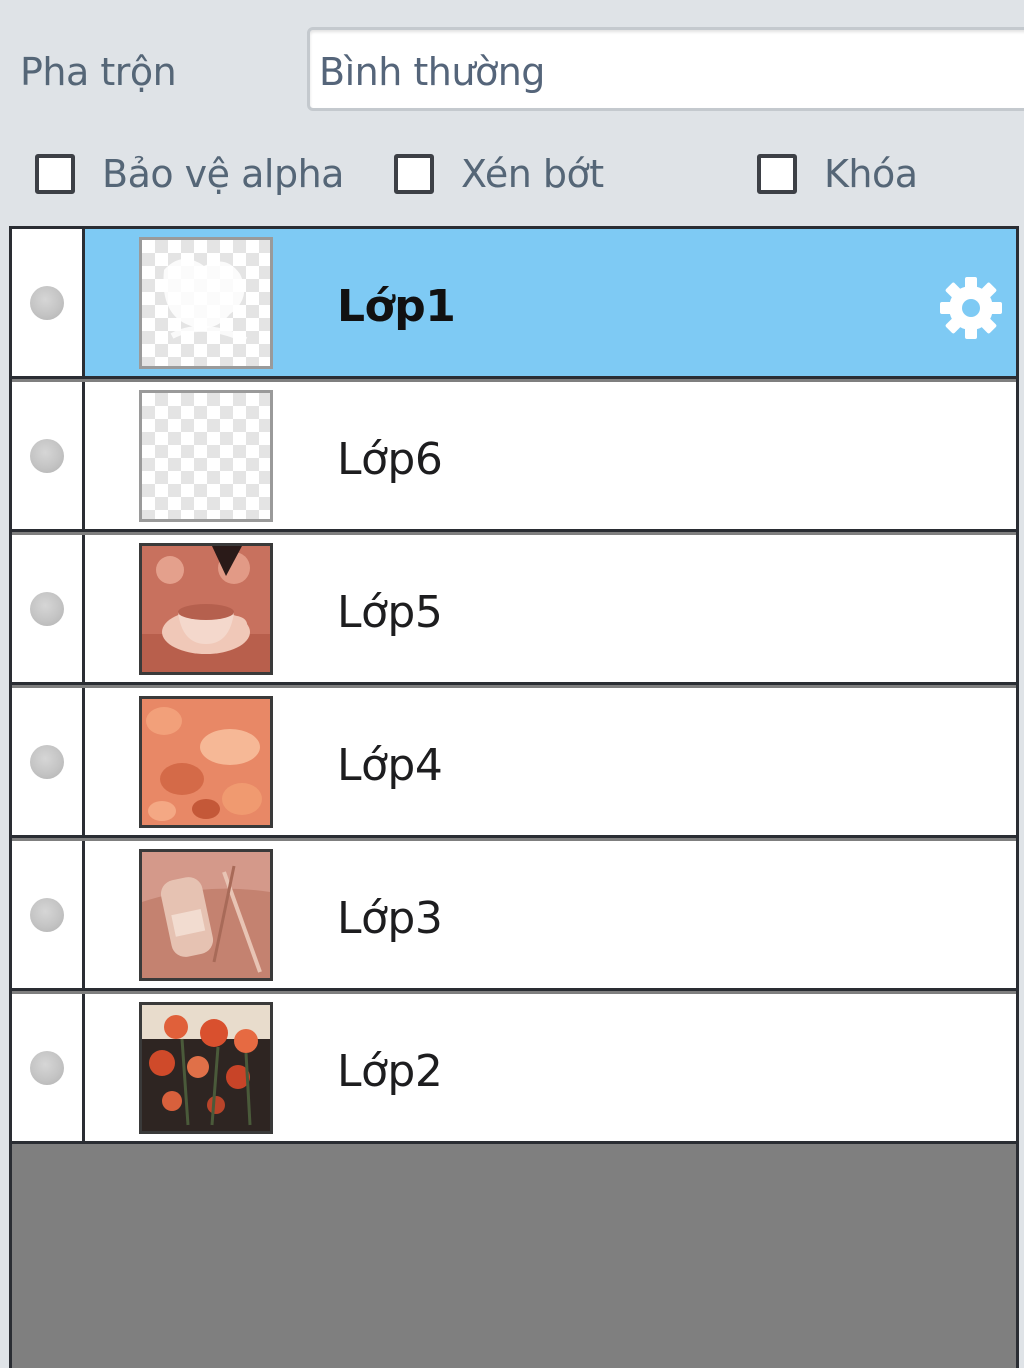 This screenshot has width=1024, height=1368. Describe the element at coordinates (971, 308) in the screenshot. I see `gear-icon` at that location.